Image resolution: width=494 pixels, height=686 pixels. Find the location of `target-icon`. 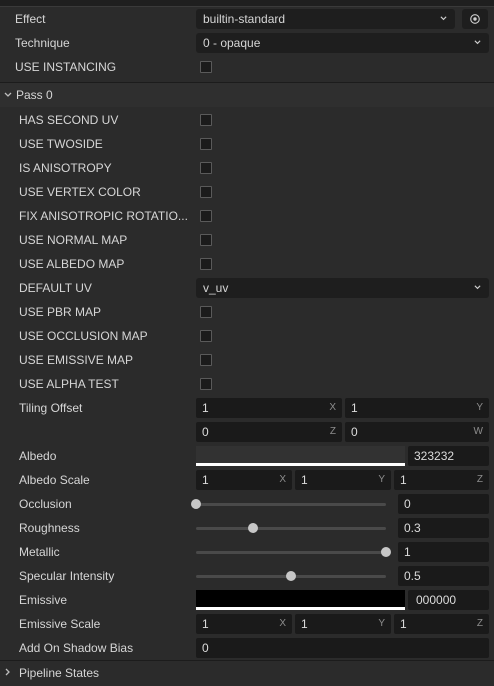

target-icon is located at coordinates (475, 19).